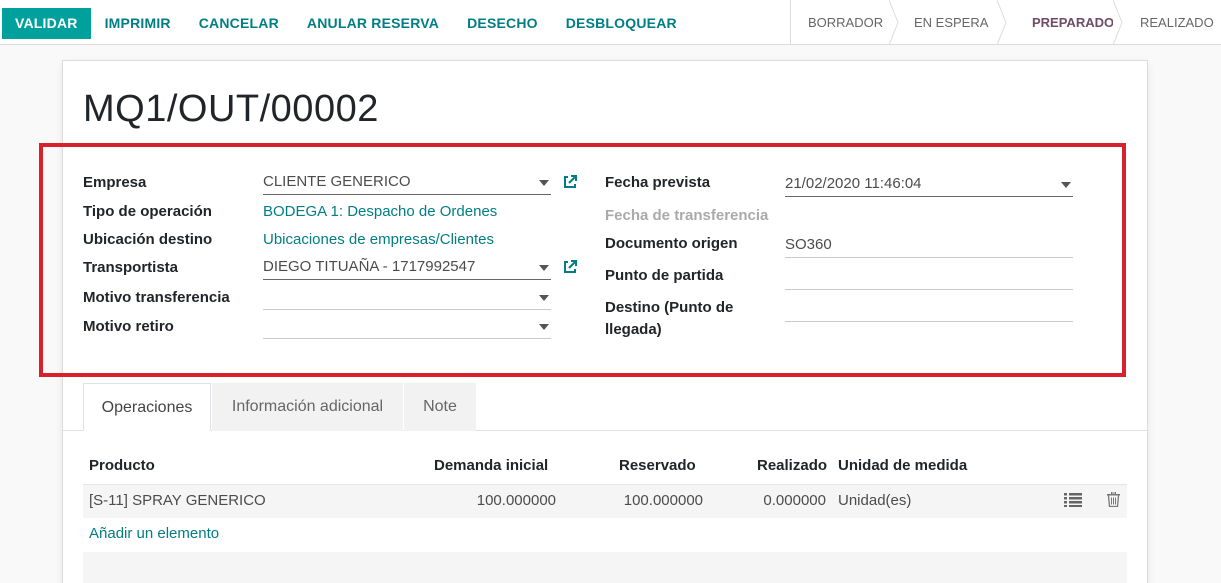 This screenshot has height=583, width=1221. What do you see at coordinates (792, 465) in the screenshot?
I see `column-header-realizado: Realizado` at bounding box center [792, 465].